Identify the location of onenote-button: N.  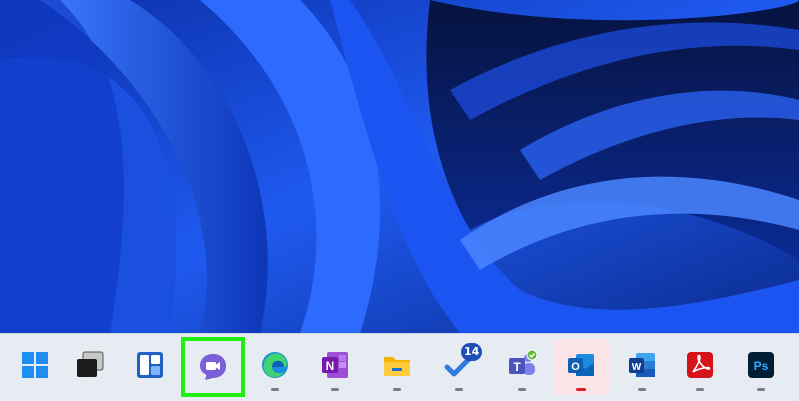
(335, 367).